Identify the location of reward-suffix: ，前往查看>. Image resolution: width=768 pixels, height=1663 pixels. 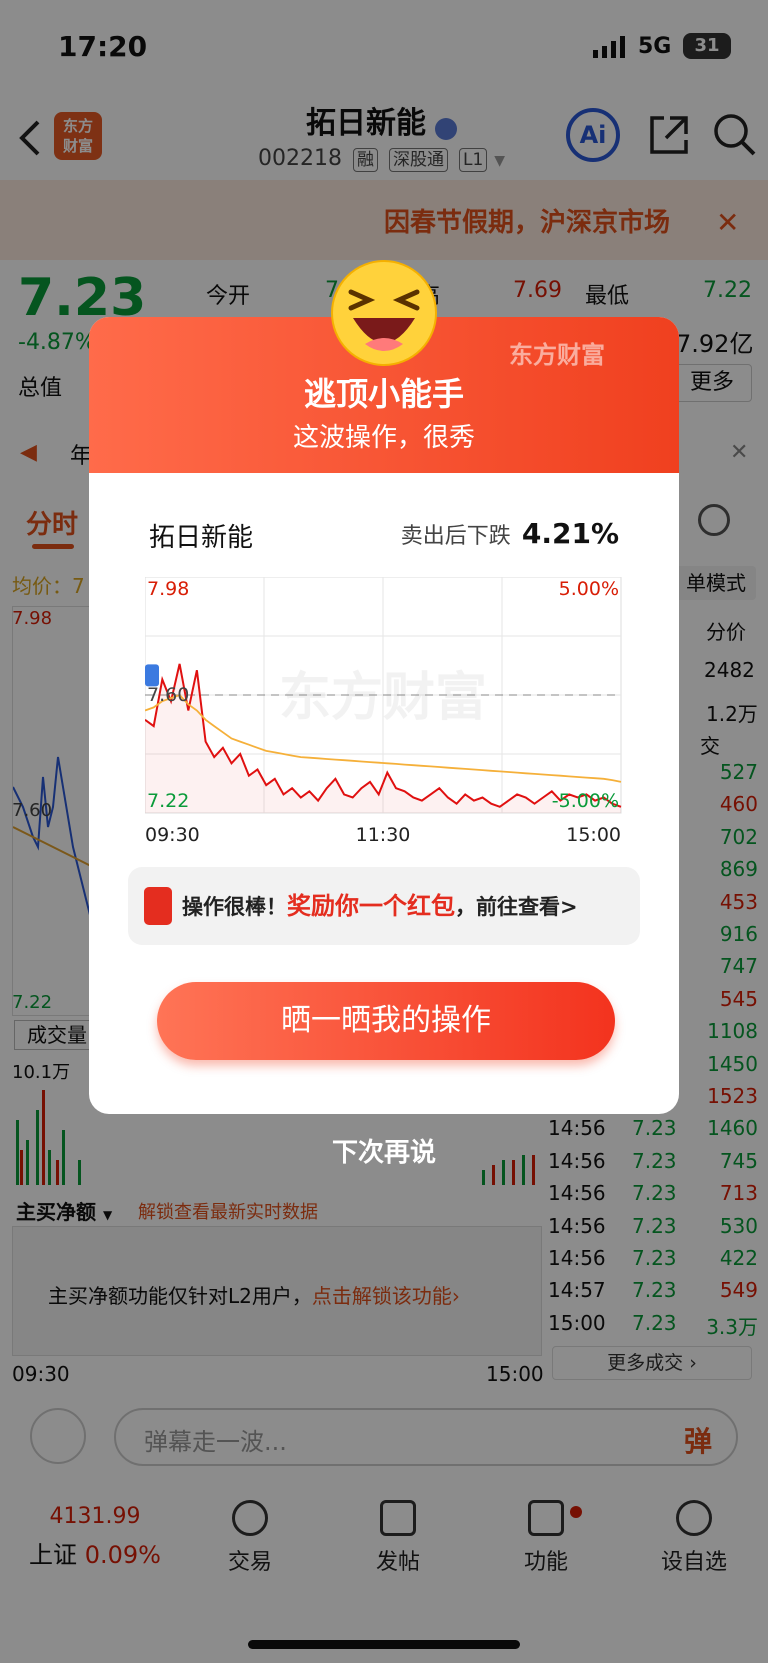
(516, 907).